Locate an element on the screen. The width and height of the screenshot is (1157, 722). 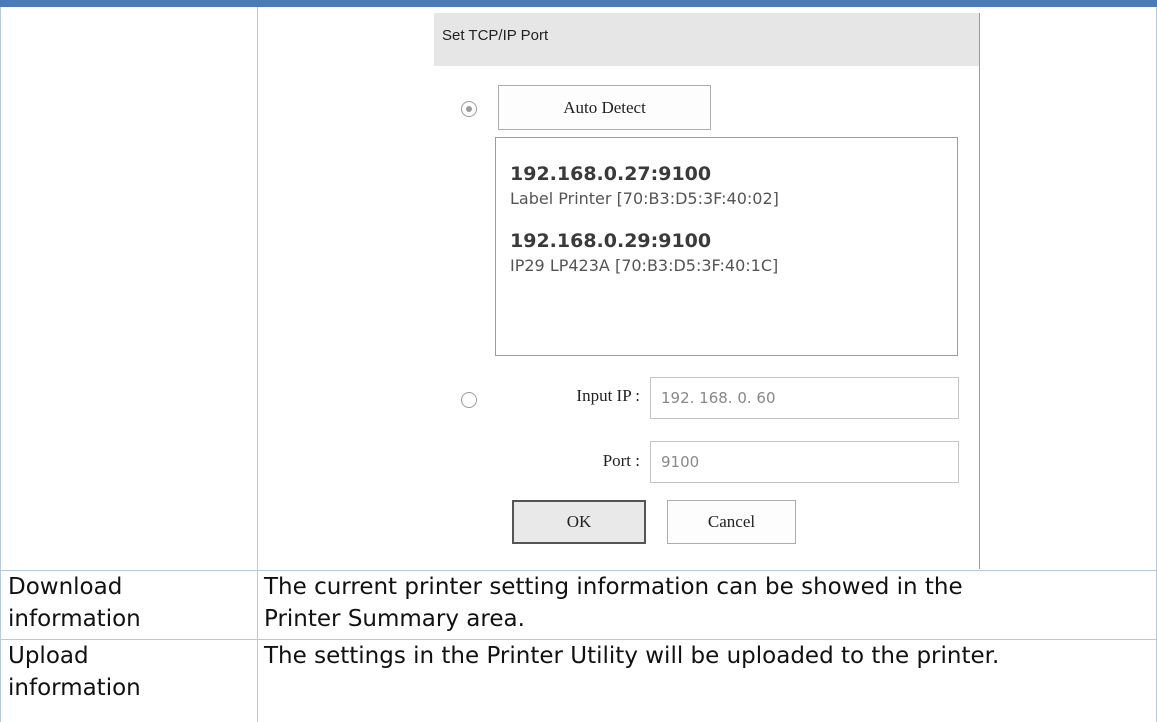
port-label: Port : is located at coordinates (621, 460).